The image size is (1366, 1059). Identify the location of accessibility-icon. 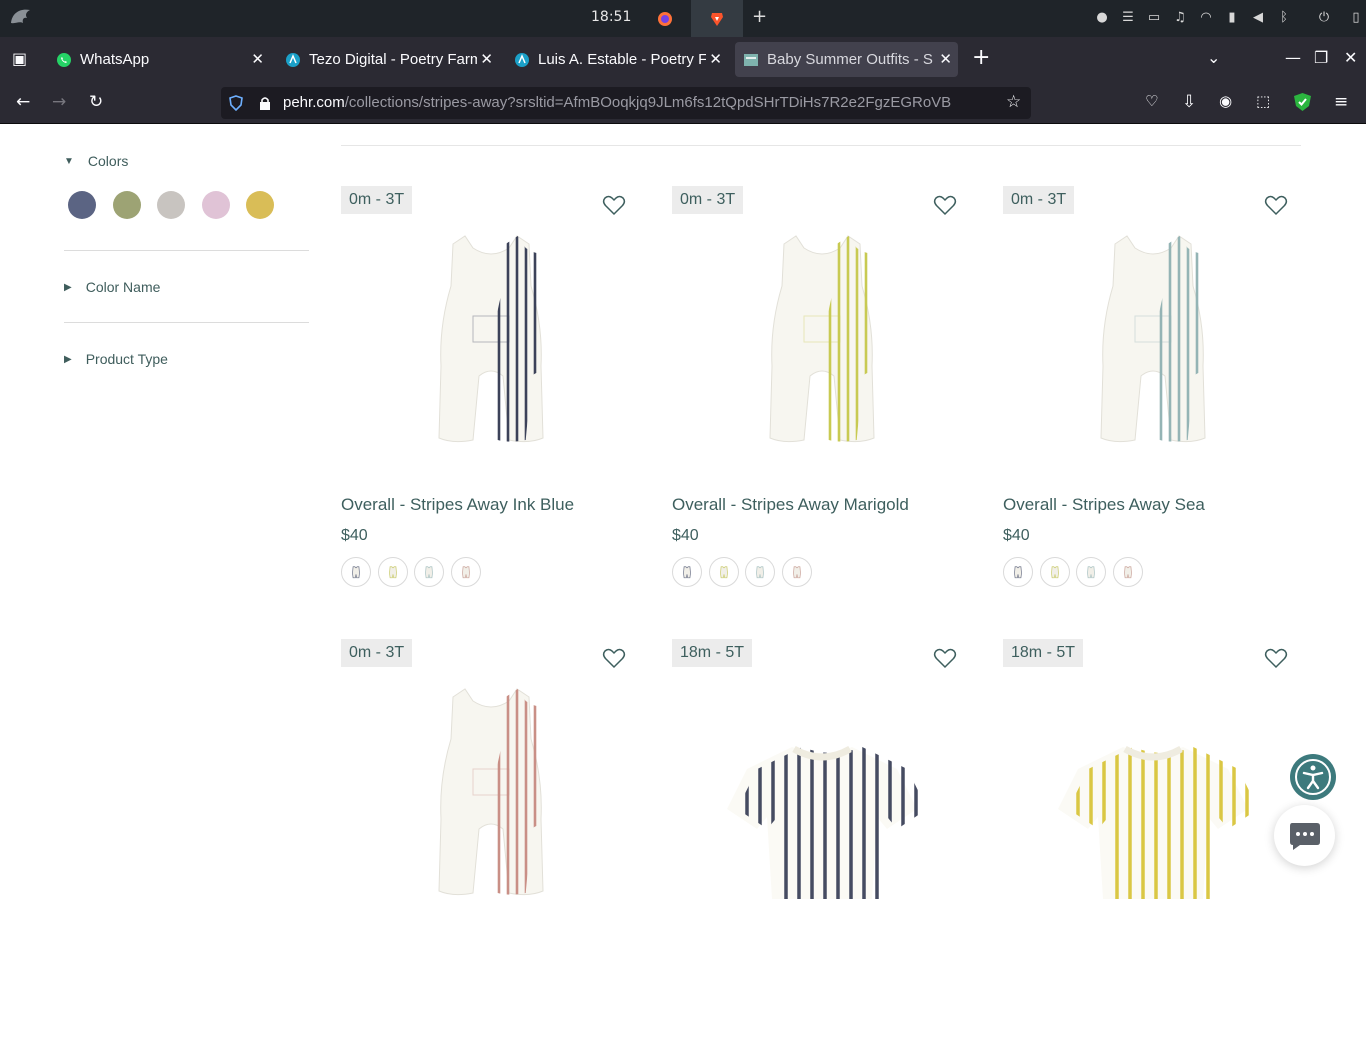
(1313, 777).